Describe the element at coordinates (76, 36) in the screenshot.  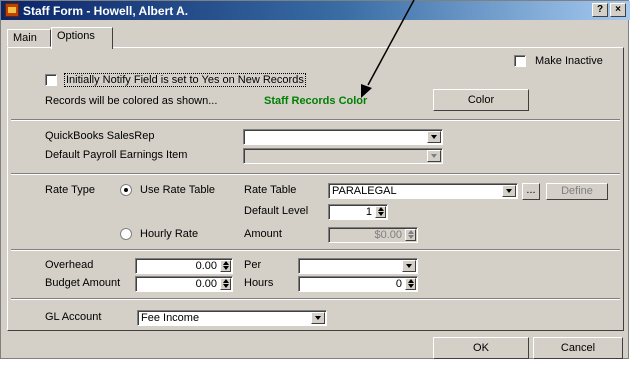
I see `tab-options-label: Options` at that location.